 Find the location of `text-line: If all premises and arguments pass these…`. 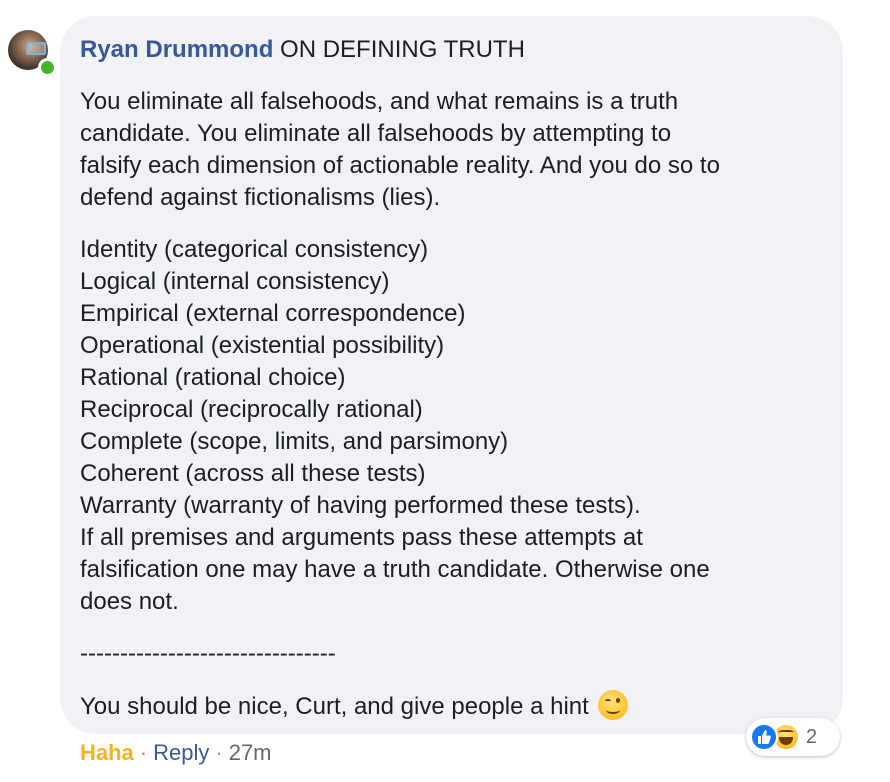

text-line: If all premises and arguments pass these… is located at coordinates (361, 537).